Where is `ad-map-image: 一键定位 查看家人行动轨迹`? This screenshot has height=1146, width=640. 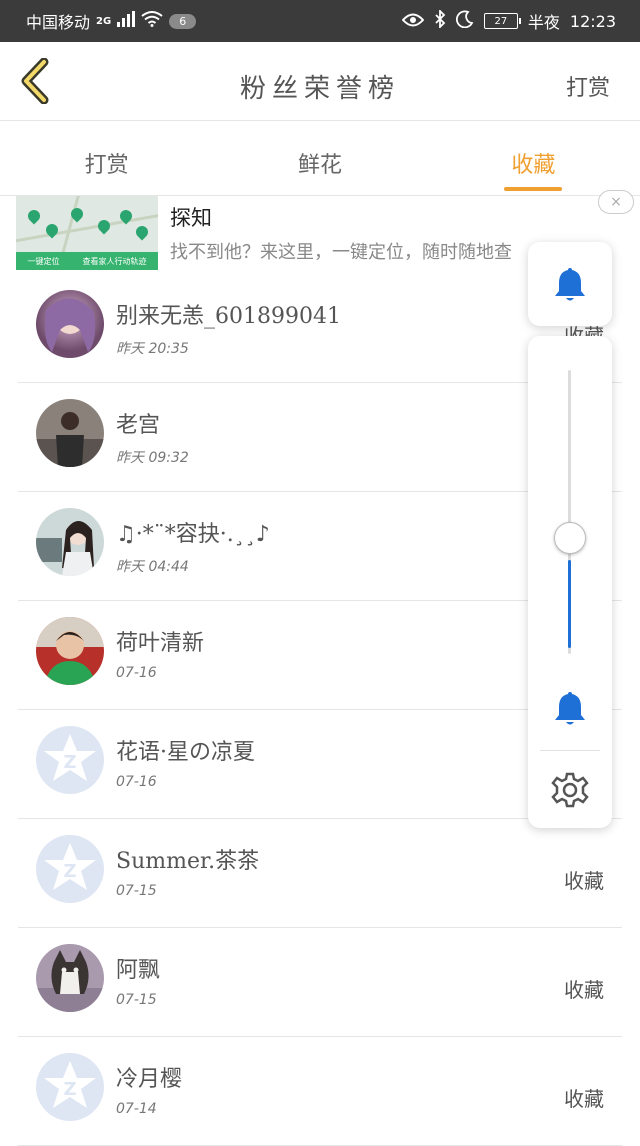
ad-map-image: 一键定位 查看家人行动轨迹 is located at coordinates (87, 233).